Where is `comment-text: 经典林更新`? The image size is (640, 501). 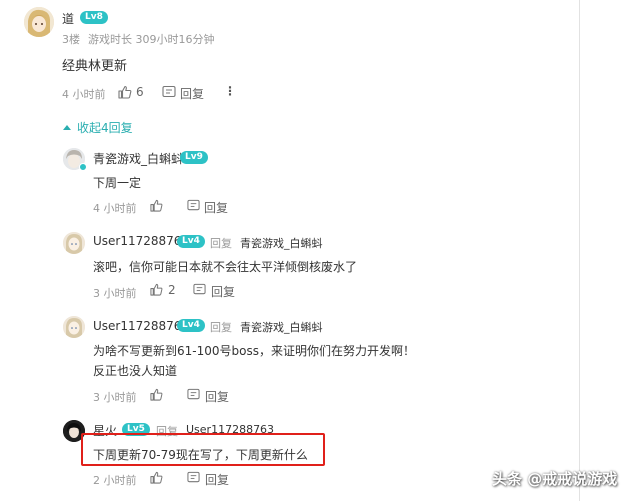
comment-text: 经典林更新 is located at coordinates (95, 66).